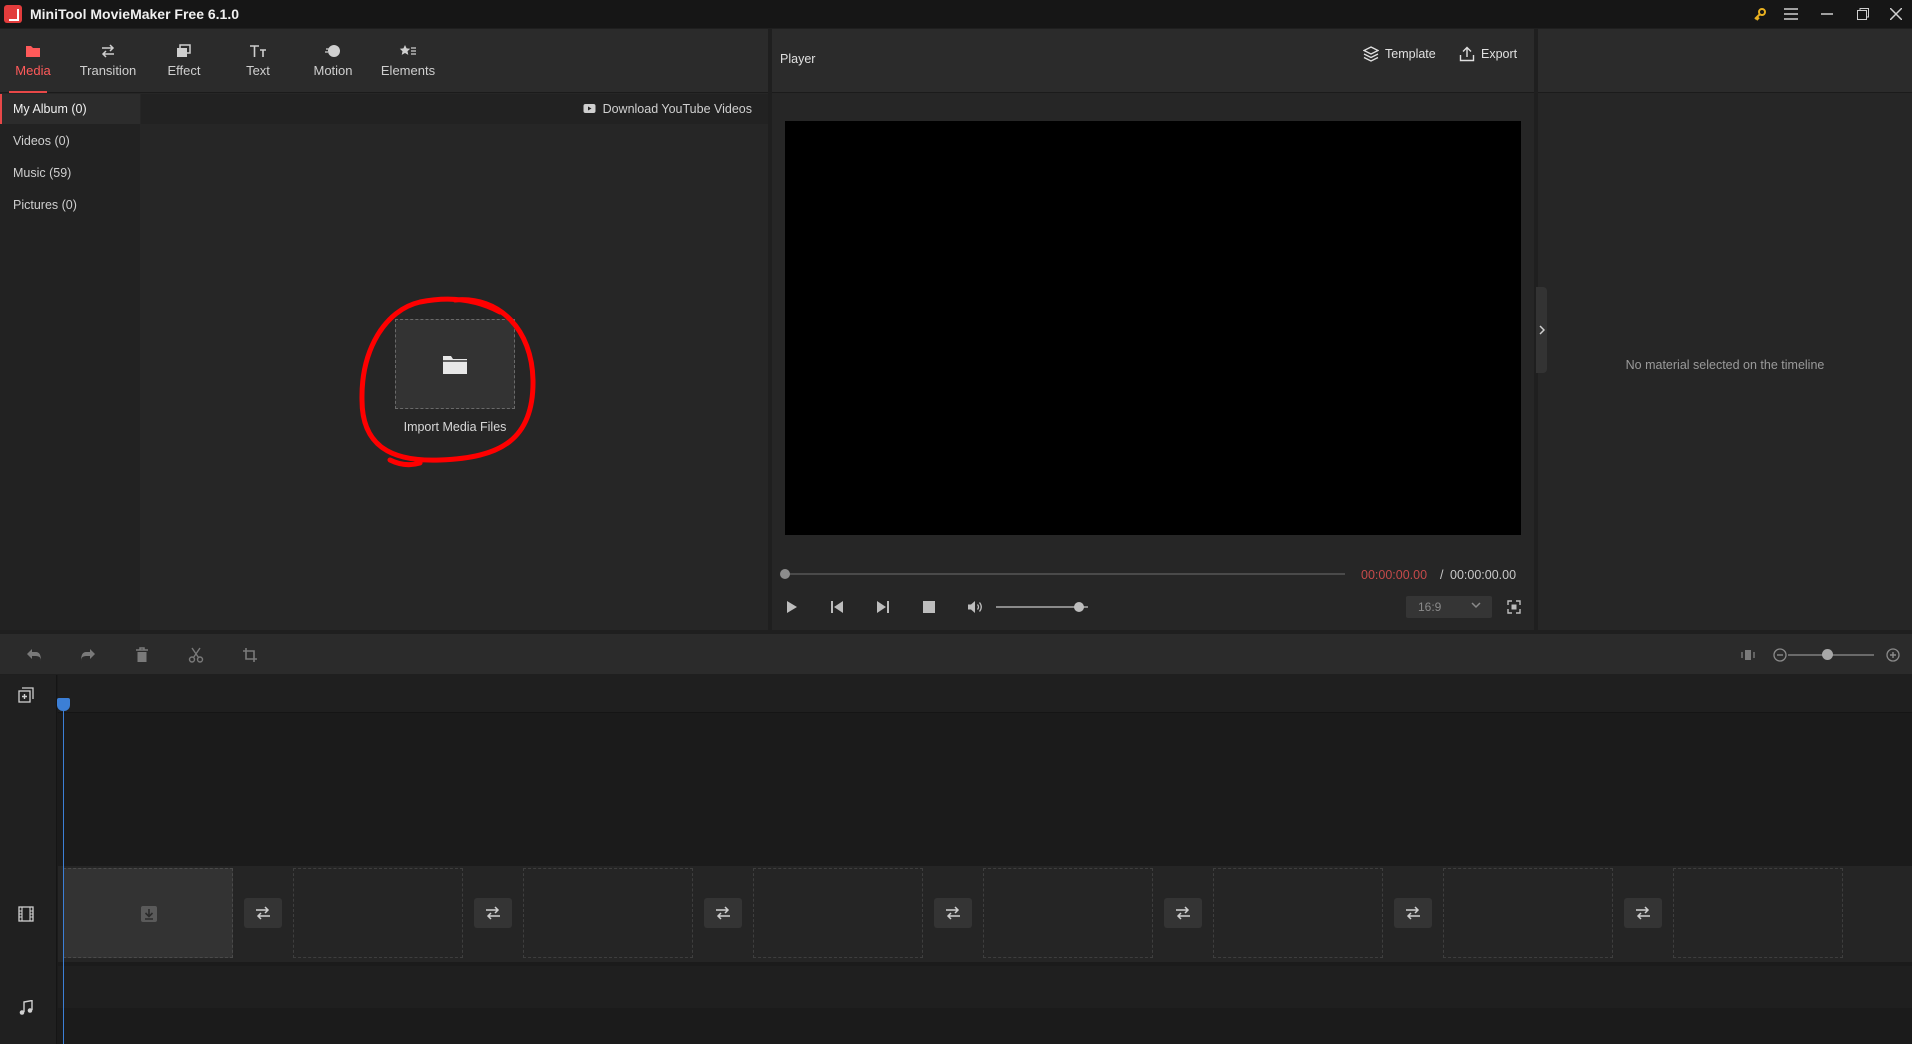  What do you see at coordinates (1467, 54) in the screenshot?
I see `export-upload-icon` at bounding box center [1467, 54].